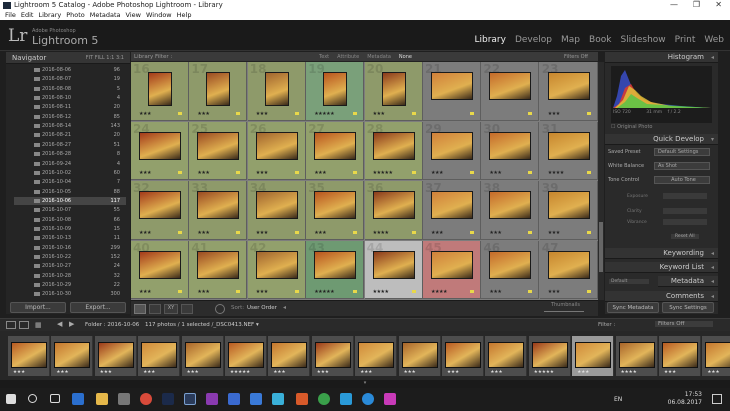 Image resolution: width=730 pixels, height=411 pixels. What do you see at coordinates (685, 196) in the screenshot?
I see `exposure-buttons` at bounding box center [685, 196].